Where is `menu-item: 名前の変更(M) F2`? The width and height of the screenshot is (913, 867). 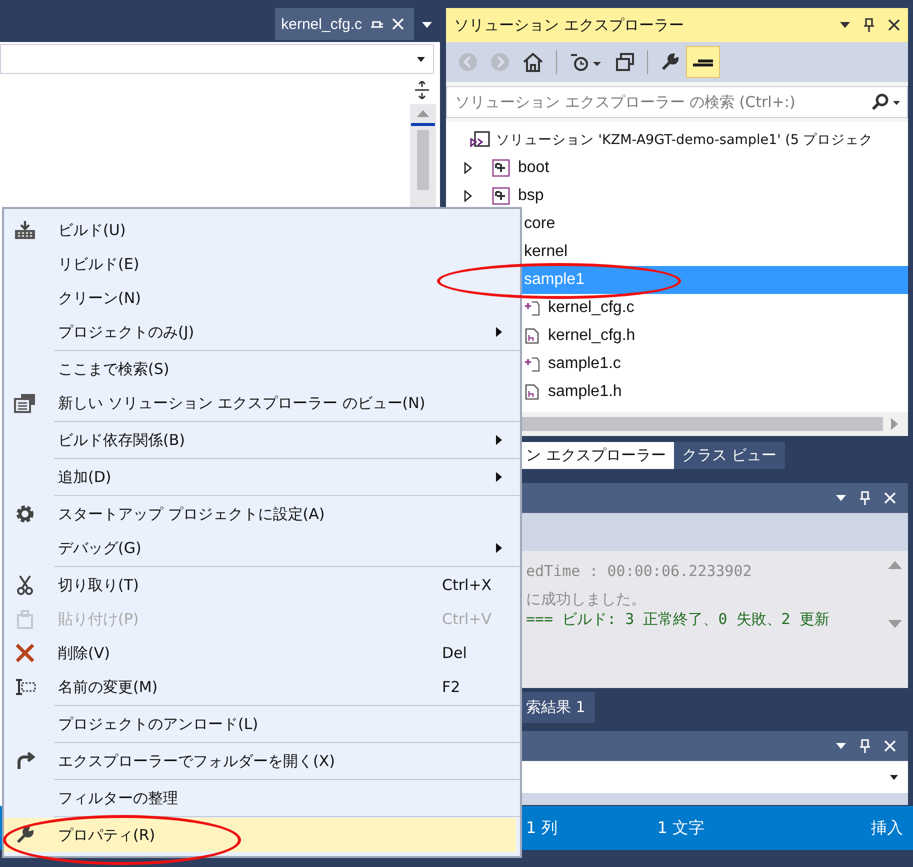 menu-item: 名前の変更(M) F2 is located at coordinates (260, 687).